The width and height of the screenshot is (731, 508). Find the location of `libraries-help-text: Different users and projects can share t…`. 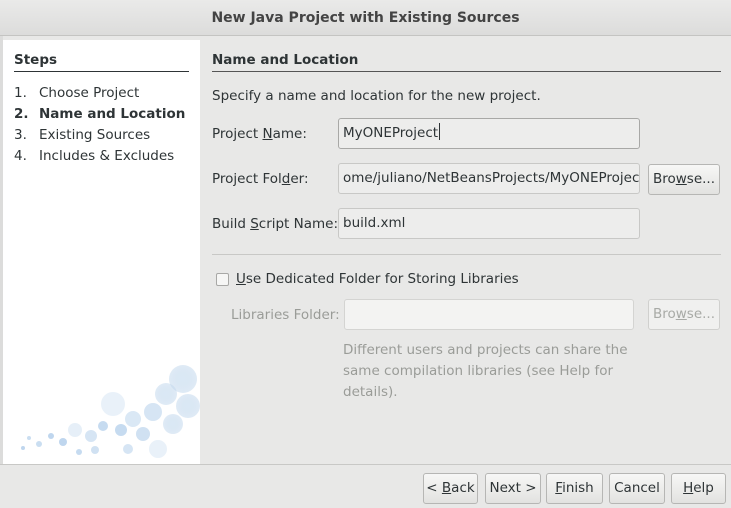

libraries-help-text: Different users and projects can share t… is located at coordinates (485, 371).